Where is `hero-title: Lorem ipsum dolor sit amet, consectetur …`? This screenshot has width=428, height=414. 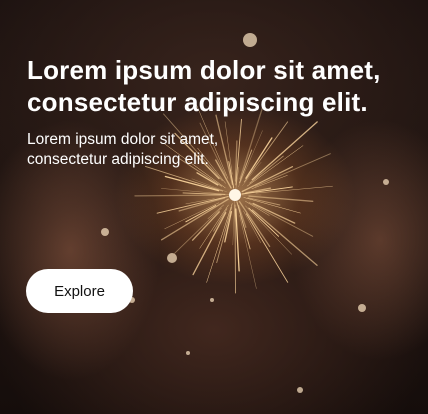
hero-title: Lorem ipsum dolor sit amet, consectetur … is located at coordinates (204, 86).